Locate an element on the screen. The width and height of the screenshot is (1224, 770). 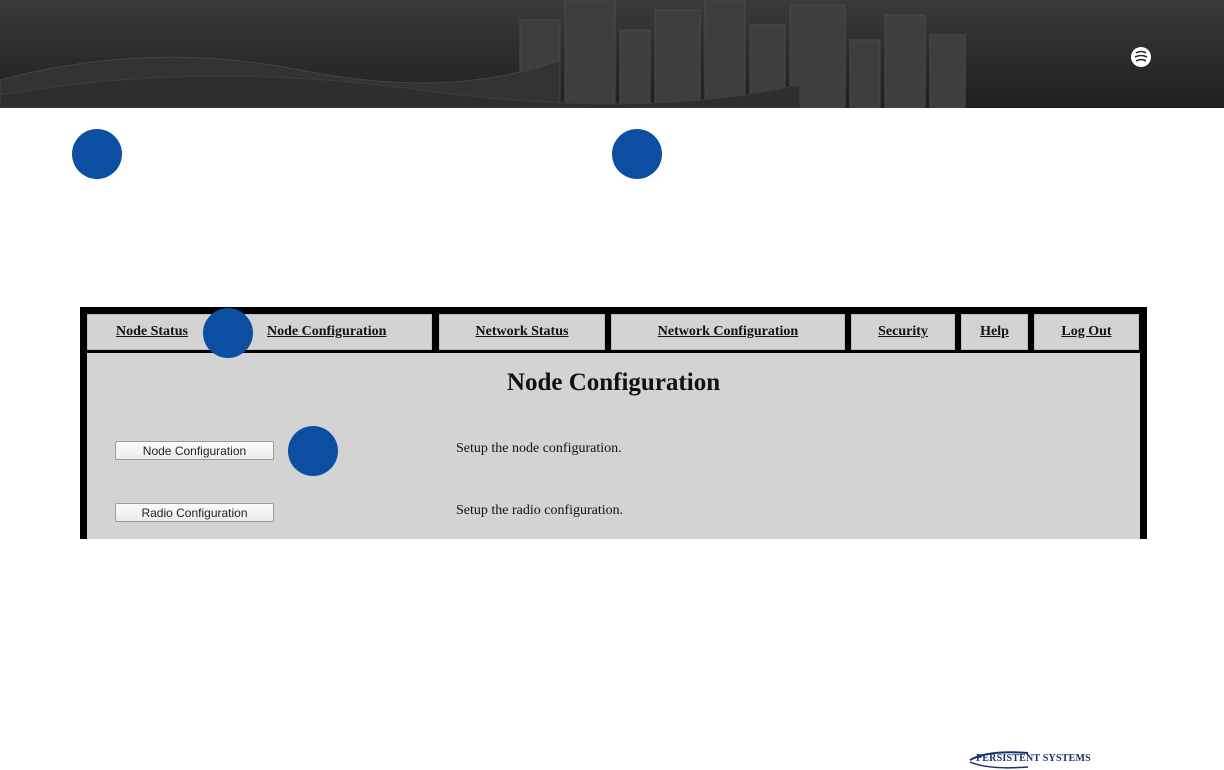
nav-cell-network-status: Network Status is located at coordinates (522, 332).